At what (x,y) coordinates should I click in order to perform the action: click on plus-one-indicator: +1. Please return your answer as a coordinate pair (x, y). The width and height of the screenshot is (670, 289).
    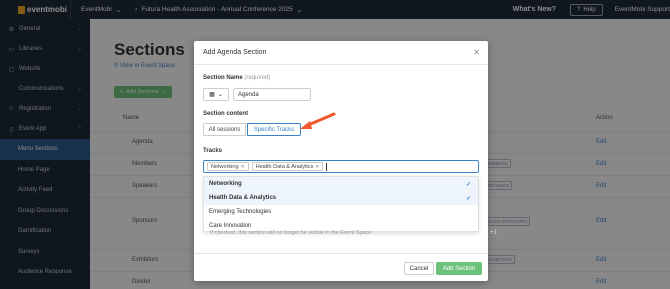
    Looking at the image, I should click on (493, 233).